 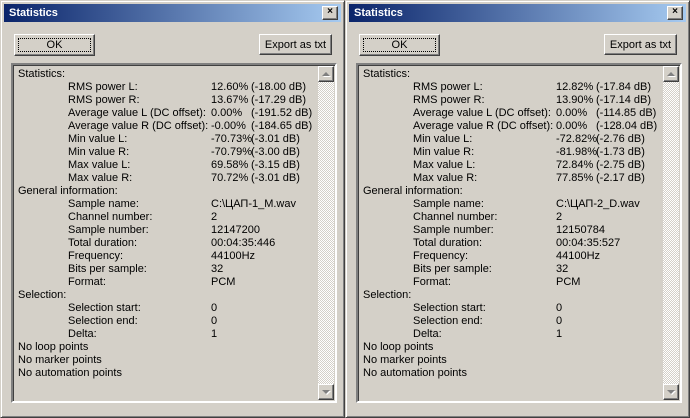 I want to click on stats-row: General information:, so click(x=166, y=191).